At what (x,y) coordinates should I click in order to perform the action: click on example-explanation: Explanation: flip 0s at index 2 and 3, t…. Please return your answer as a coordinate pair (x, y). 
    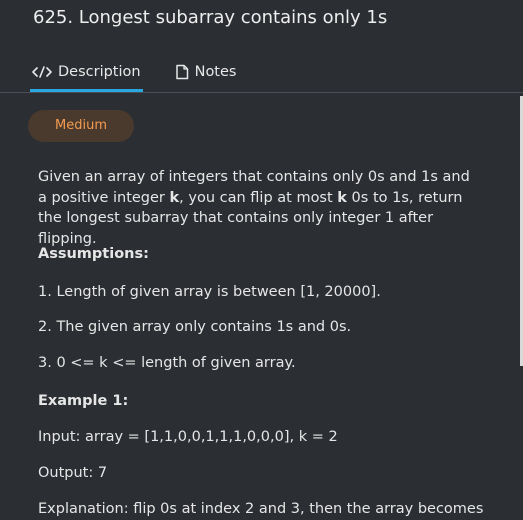
    Looking at the image, I should click on (261, 509).